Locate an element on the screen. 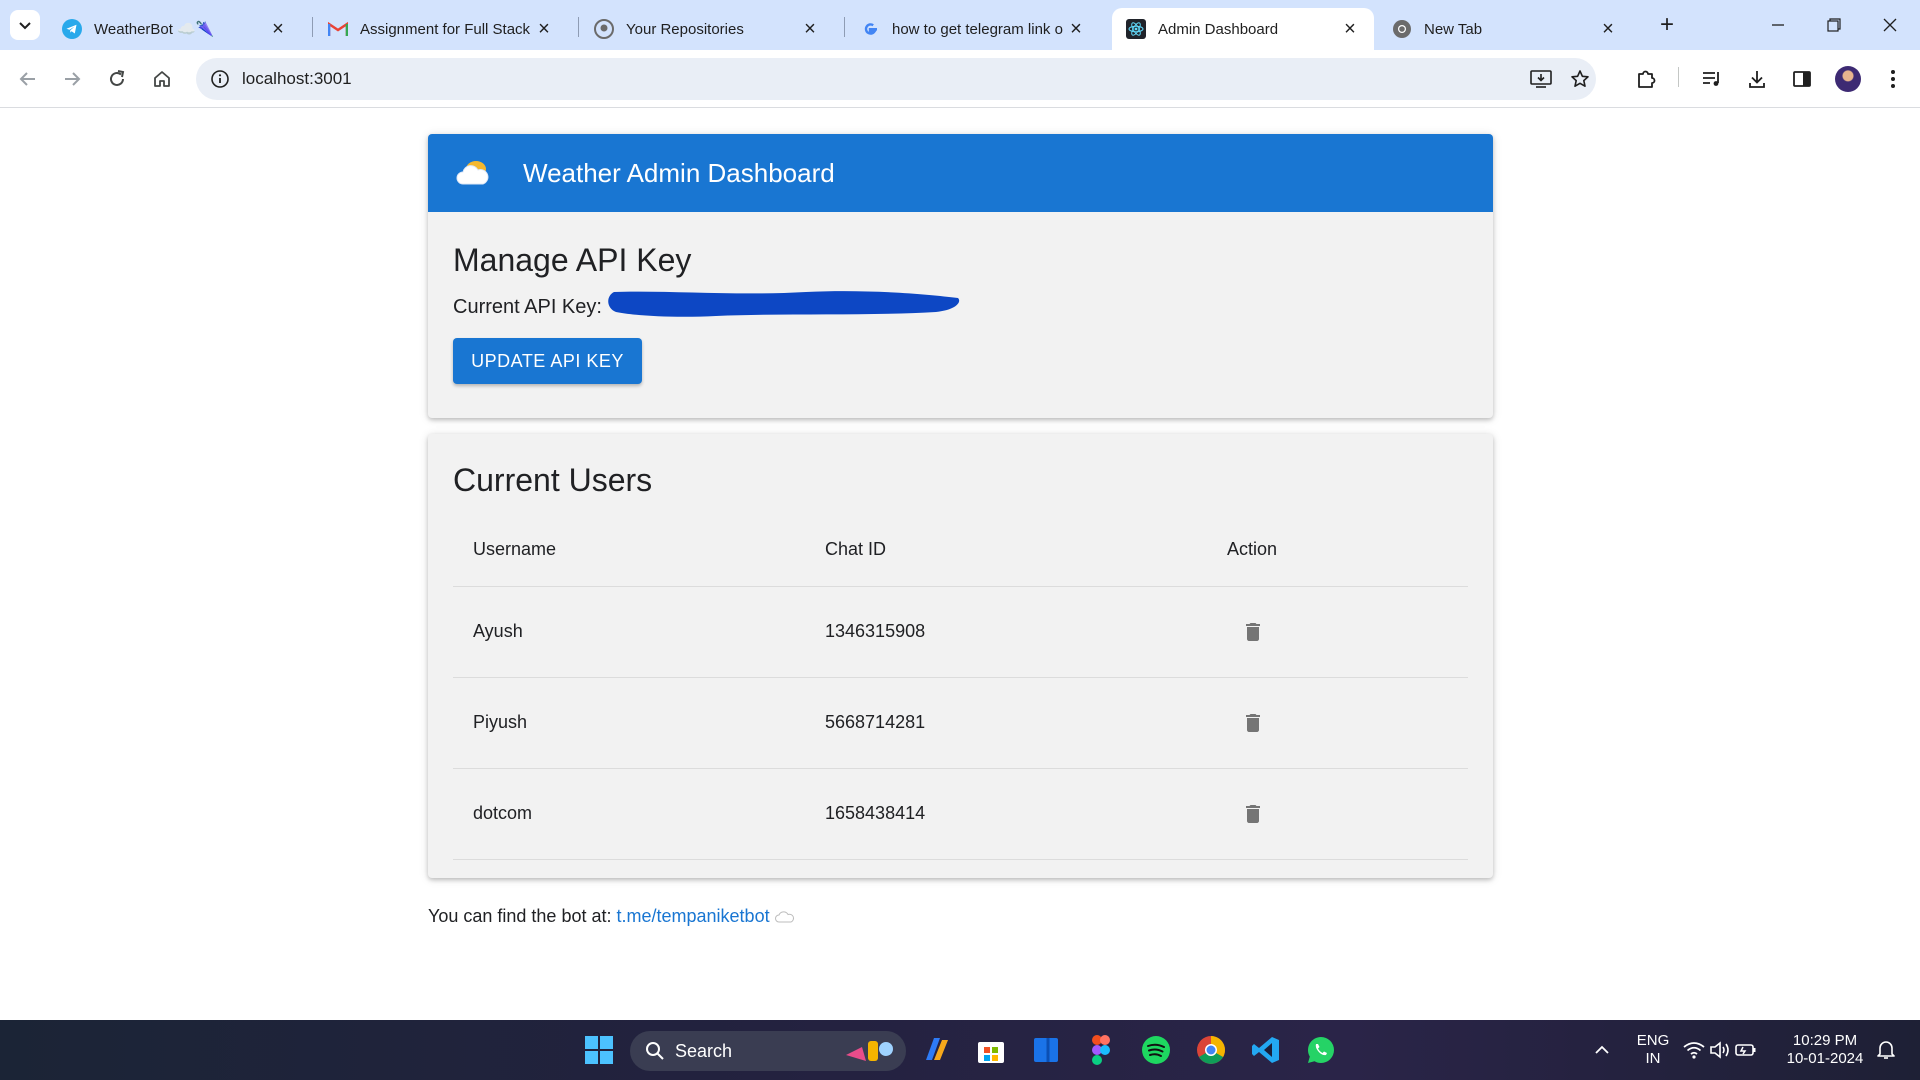 This screenshot has width=1920, height=1080. show-hidden-icons-button is located at coordinates (1602, 1050).